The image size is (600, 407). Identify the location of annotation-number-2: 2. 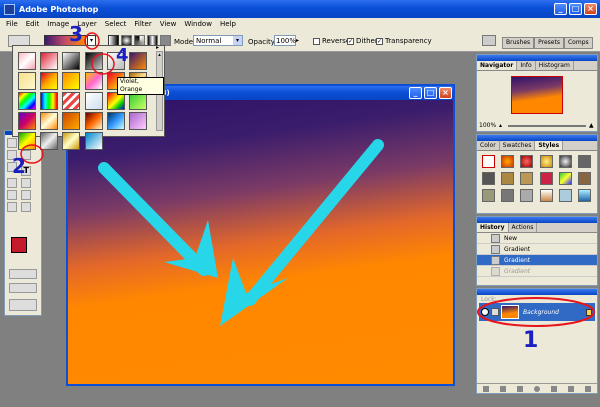
(19, 166).